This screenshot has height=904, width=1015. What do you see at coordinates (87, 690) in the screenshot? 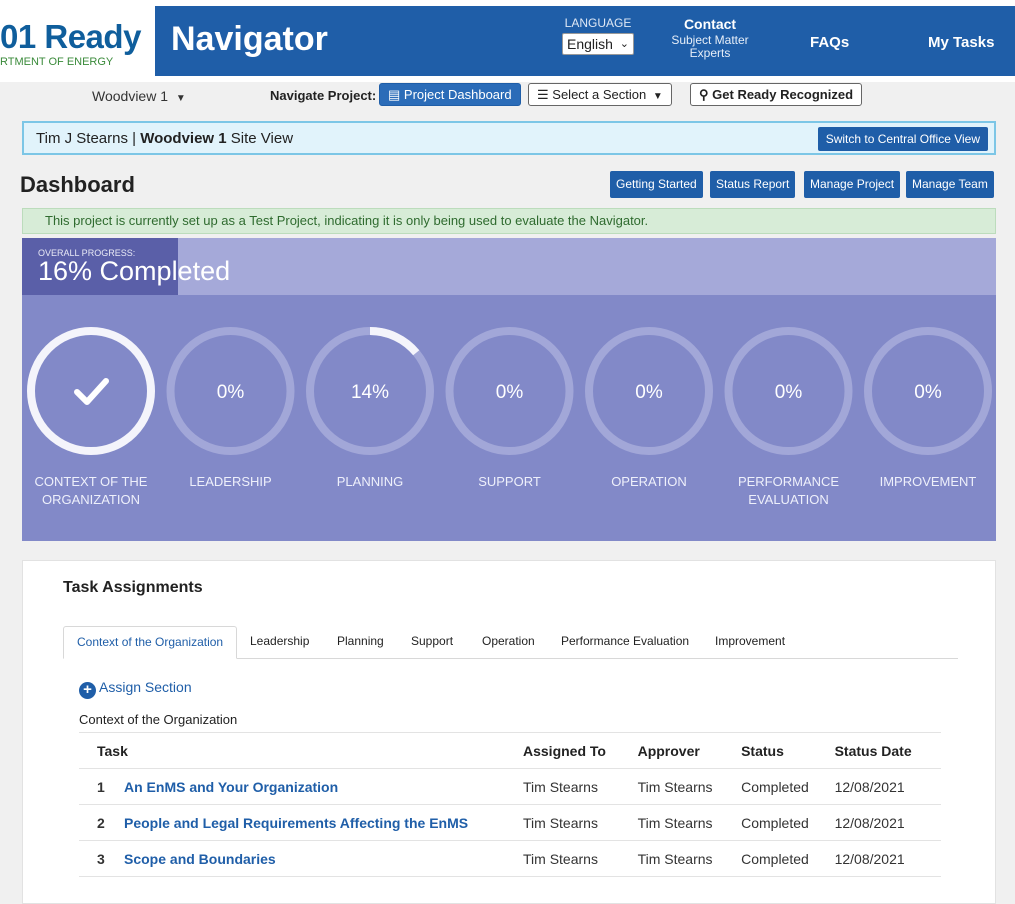
I see `plus-circle-icon: +` at bounding box center [87, 690].